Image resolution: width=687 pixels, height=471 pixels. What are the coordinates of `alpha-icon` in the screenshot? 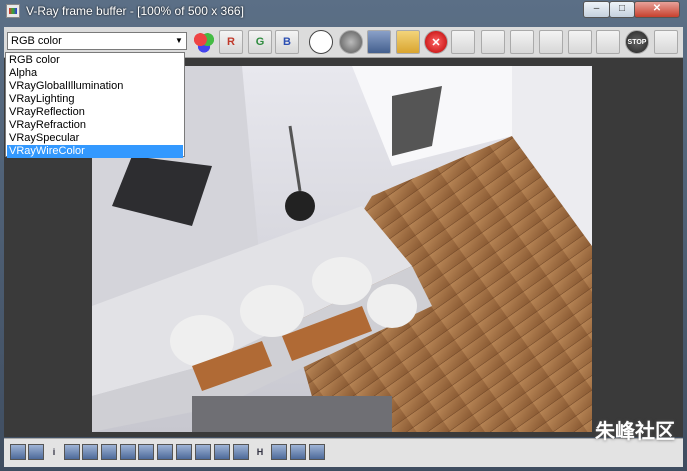 It's located at (351, 42).